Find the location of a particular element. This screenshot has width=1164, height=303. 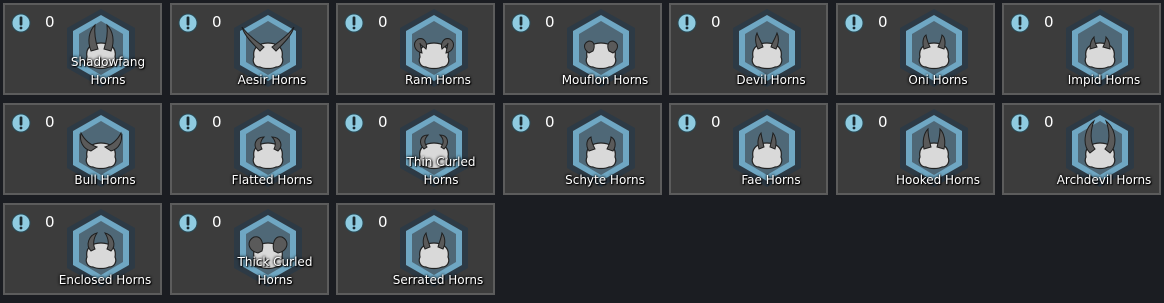

item-name: Flatted Horns is located at coordinates (272, 180).